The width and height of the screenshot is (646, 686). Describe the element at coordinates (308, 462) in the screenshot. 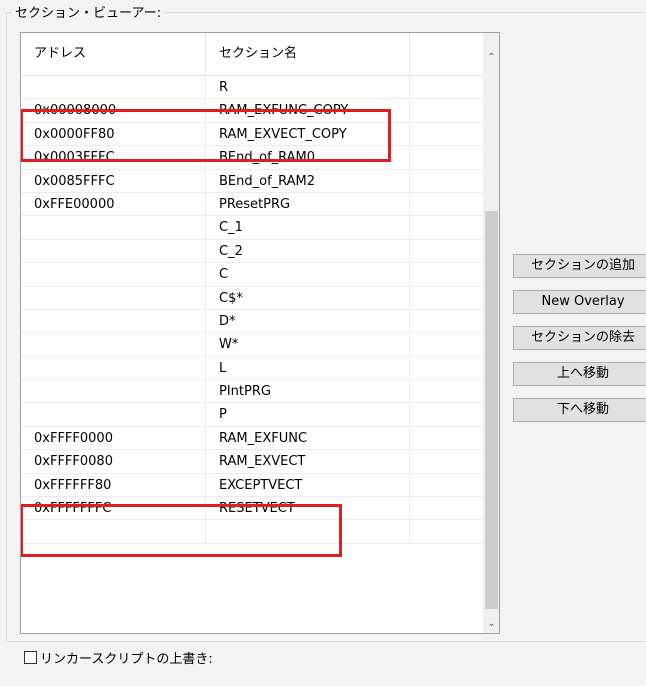

I see `section-name-cell: RAM_EXVECT` at that location.